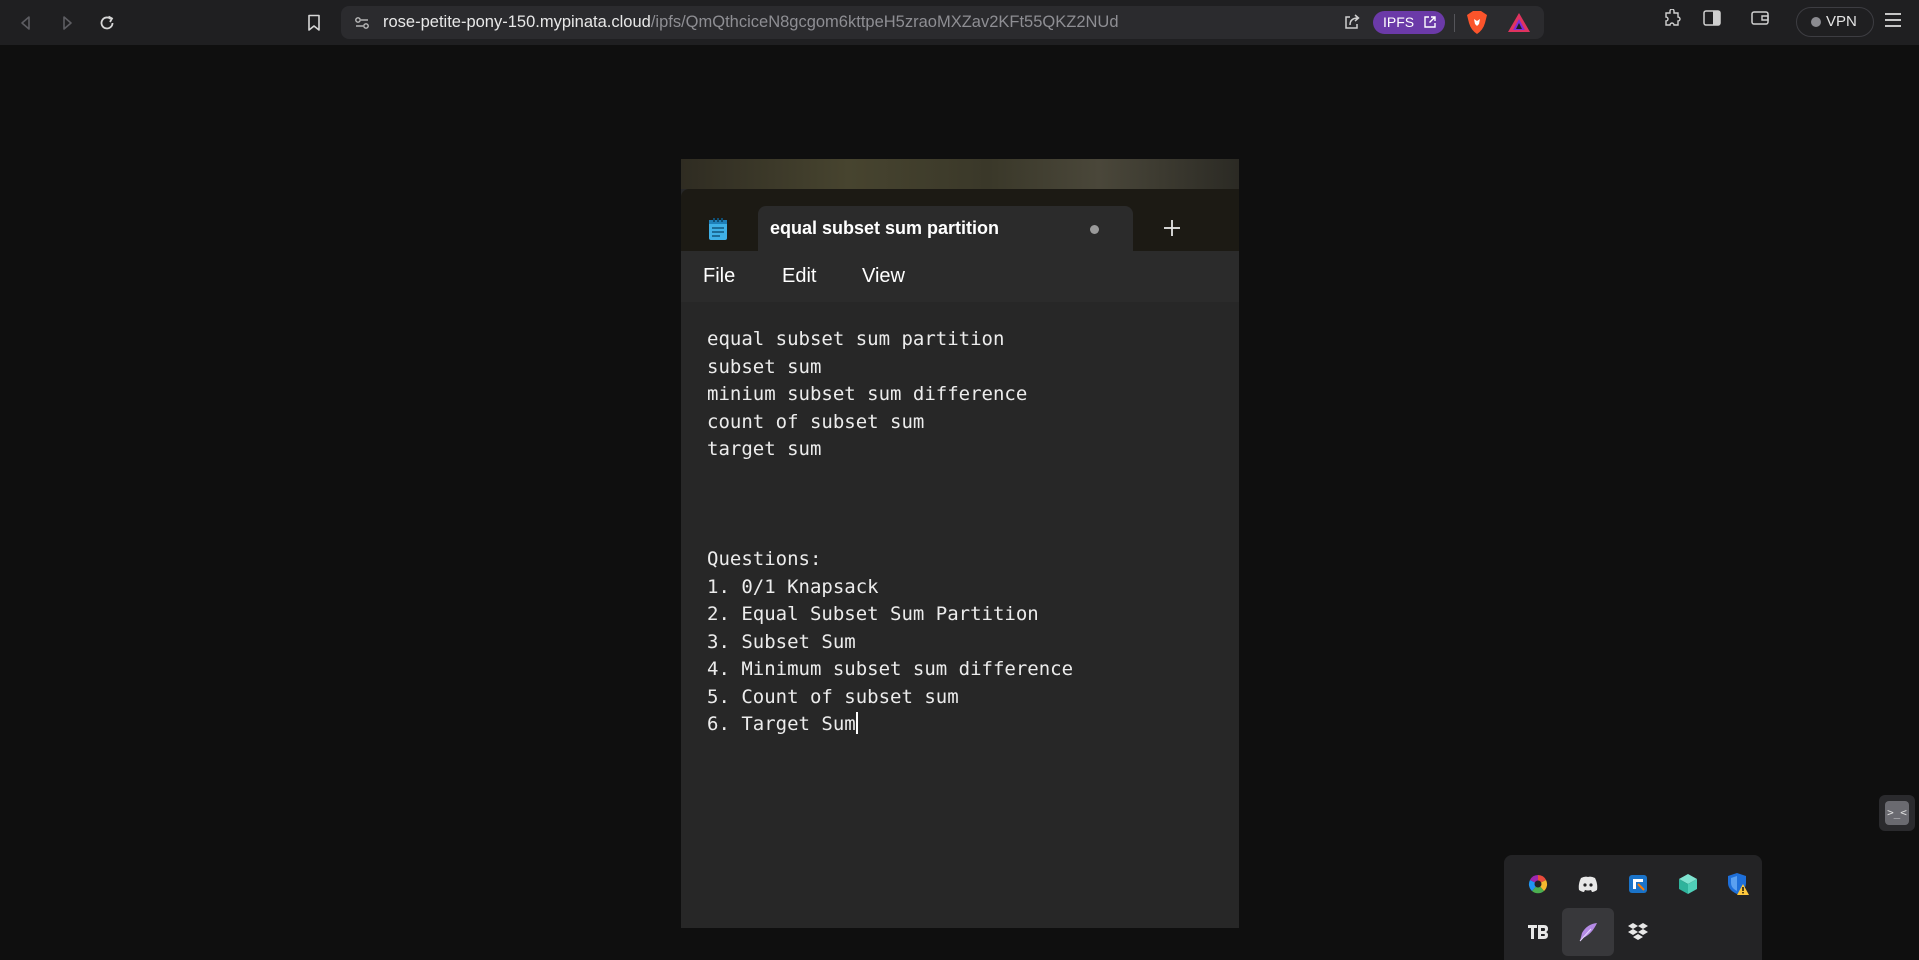 The width and height of the screenshot is (1919, 960). I want to click on menu-edit: Edit, so click(799, 276).